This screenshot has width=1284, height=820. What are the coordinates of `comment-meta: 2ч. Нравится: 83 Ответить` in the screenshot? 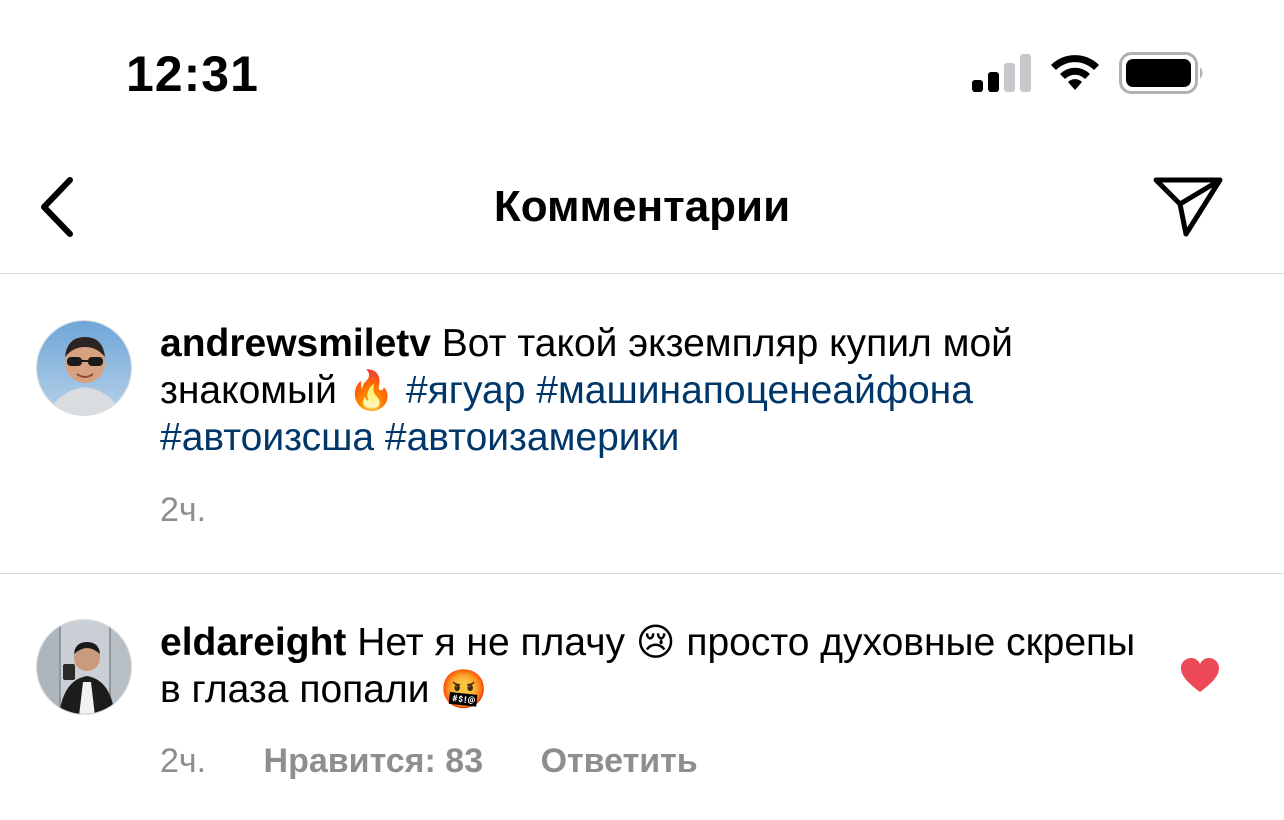 It's located at (429, 761).